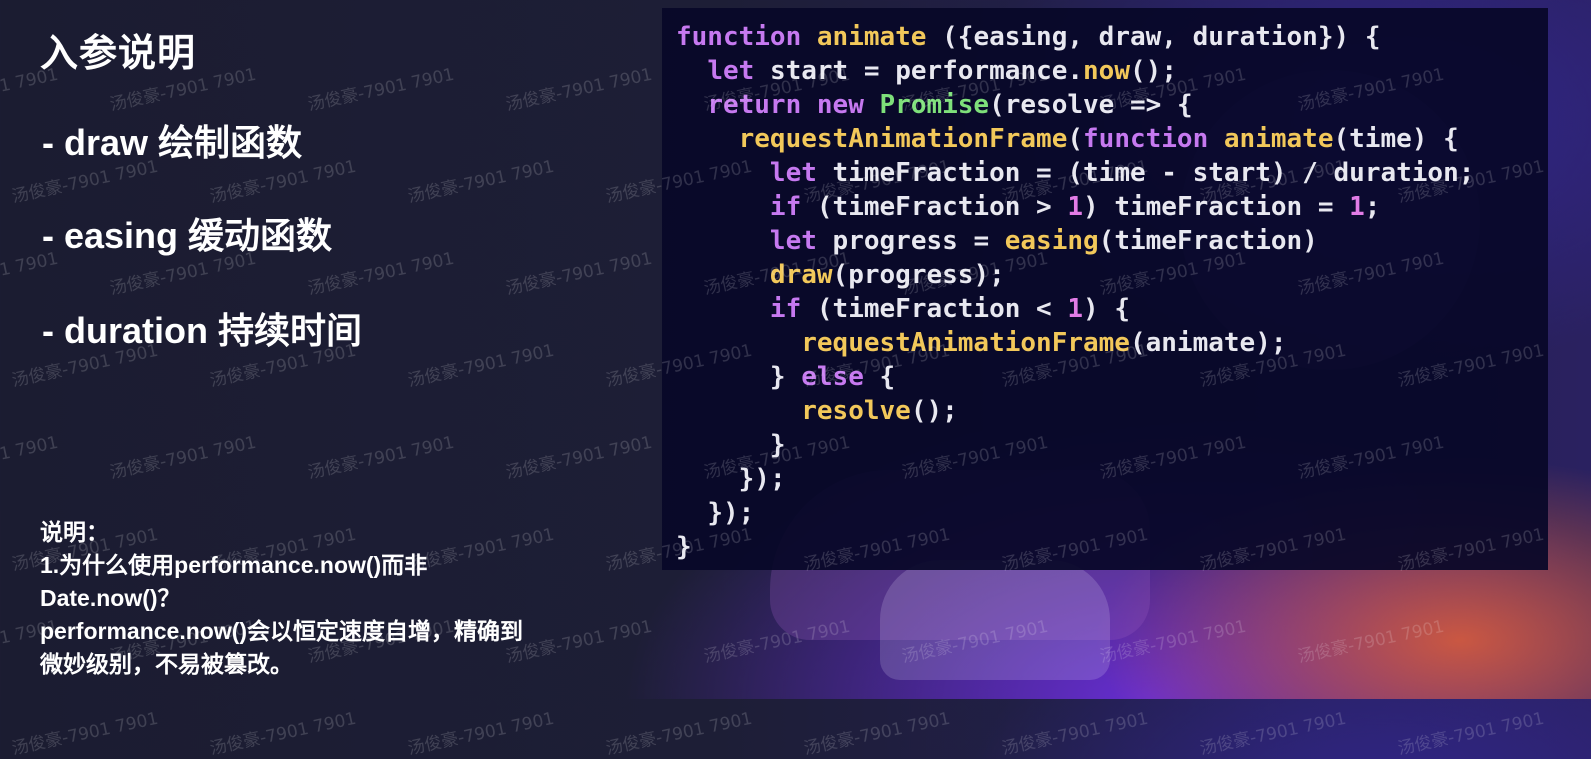  What do you see at coordinates (172, 142) in the screenshot?
I see `bullet-draw: - draw 绘制函数` at bounding box center [172, 142].